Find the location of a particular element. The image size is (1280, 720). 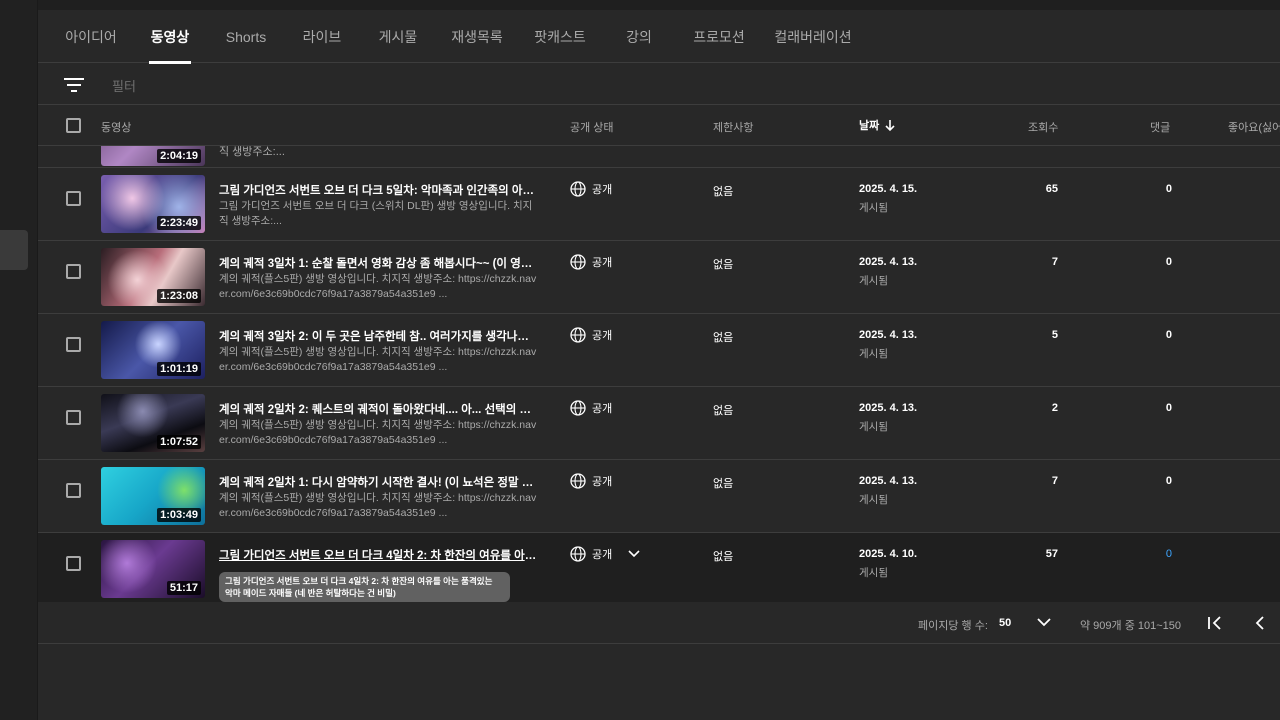

video-thumbnail: 1:01:19 is located at coordinates (153, 350).